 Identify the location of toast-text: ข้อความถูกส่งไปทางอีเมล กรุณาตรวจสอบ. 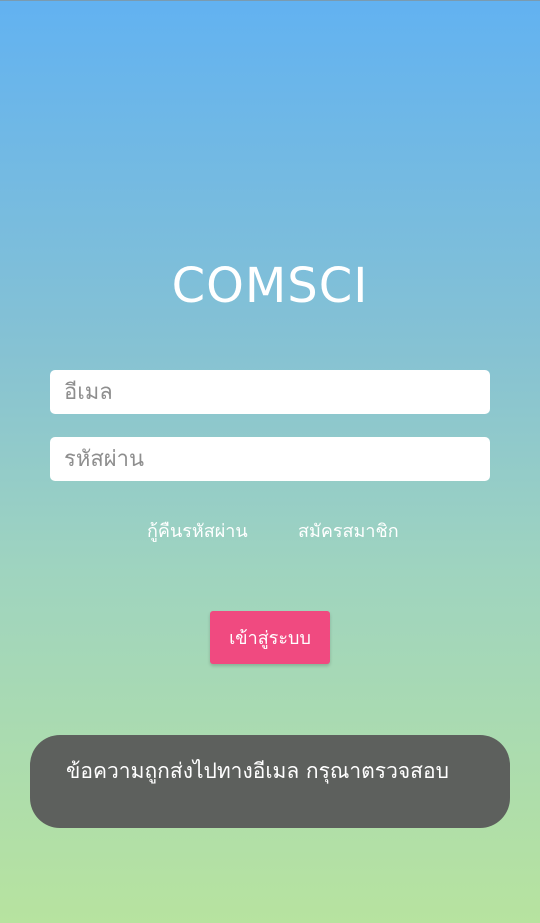
(257, 771).